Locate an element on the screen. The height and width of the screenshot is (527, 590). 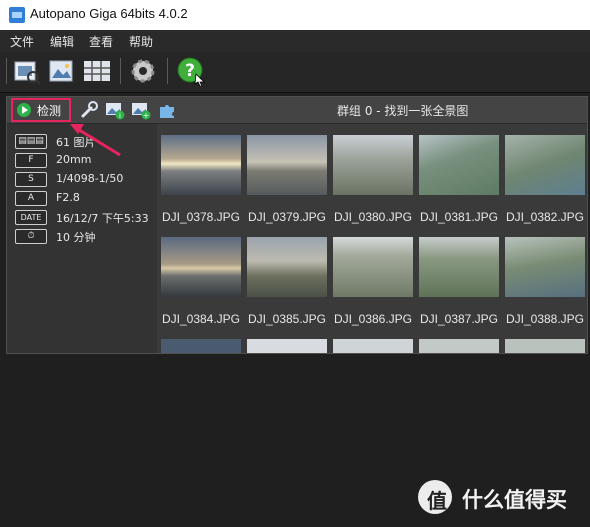
images-count: 61 图片 is located at coordinates (76, 142).